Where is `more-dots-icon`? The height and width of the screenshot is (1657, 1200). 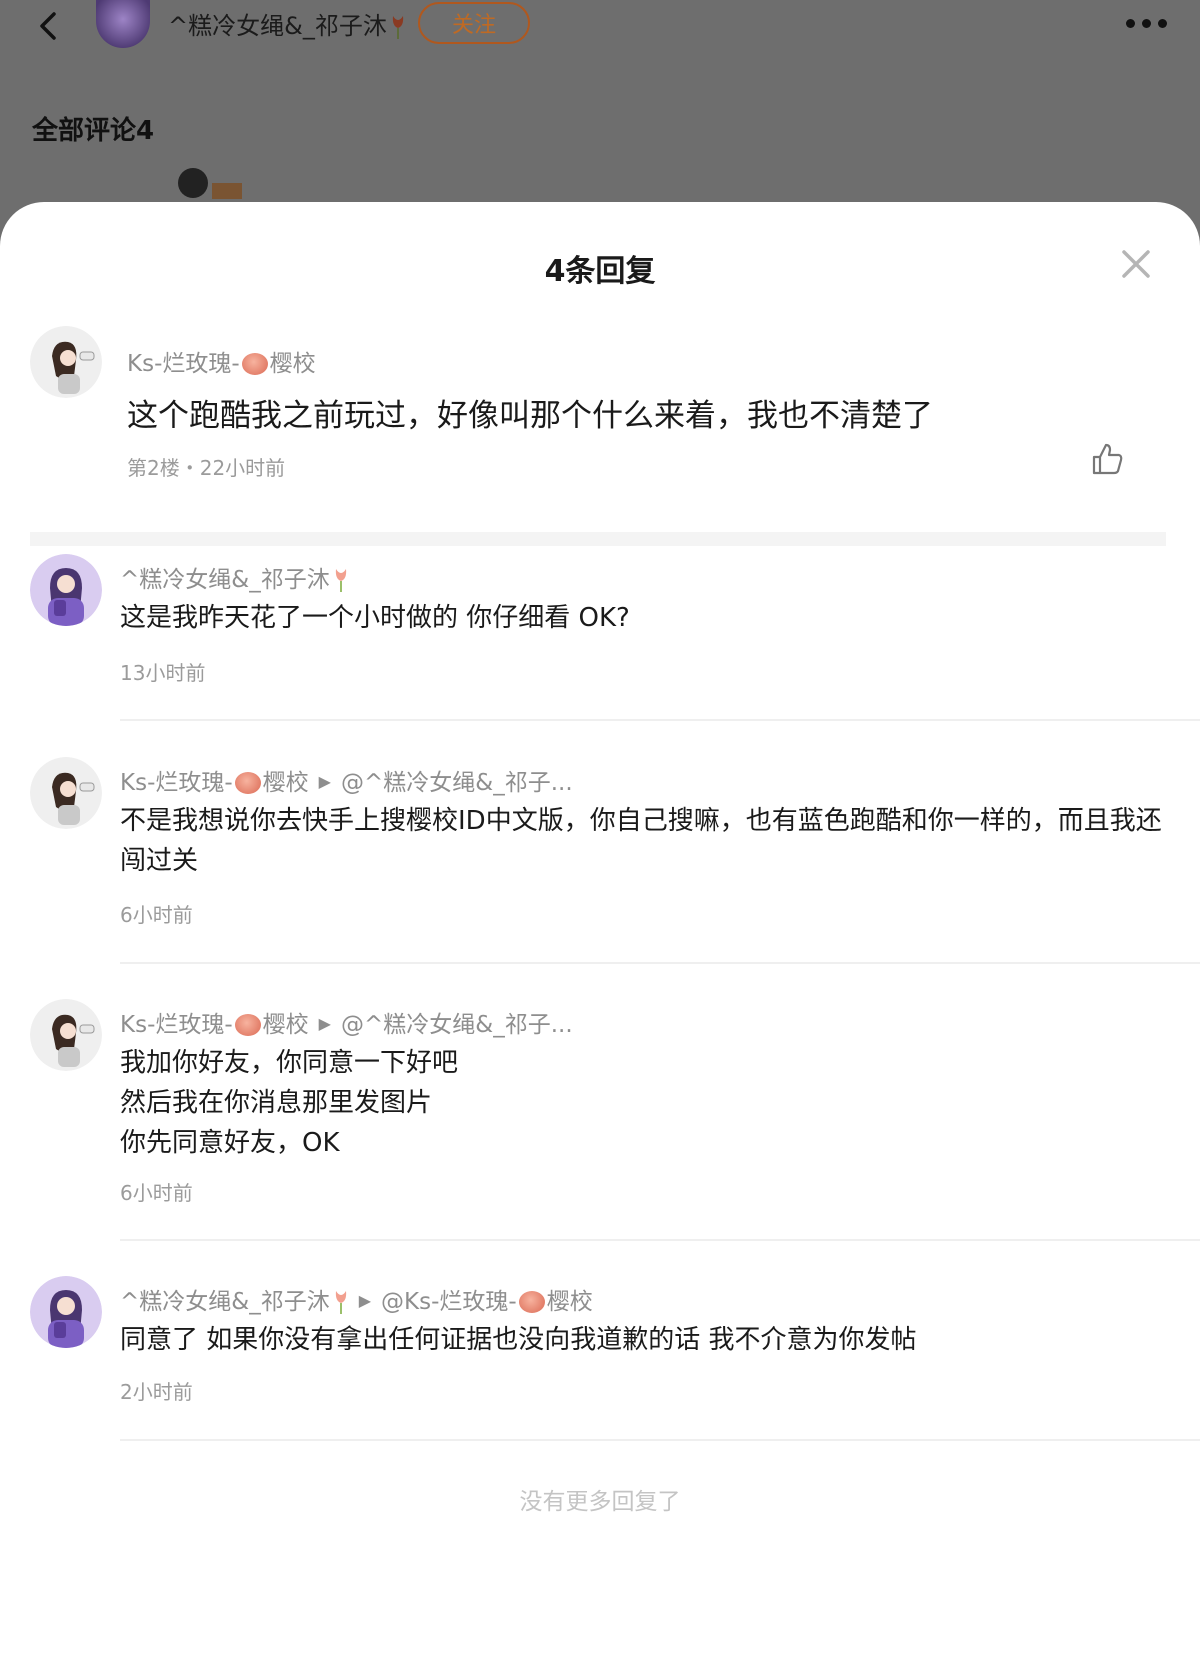 more-dots-icon is located at coordinates (1130, 23).